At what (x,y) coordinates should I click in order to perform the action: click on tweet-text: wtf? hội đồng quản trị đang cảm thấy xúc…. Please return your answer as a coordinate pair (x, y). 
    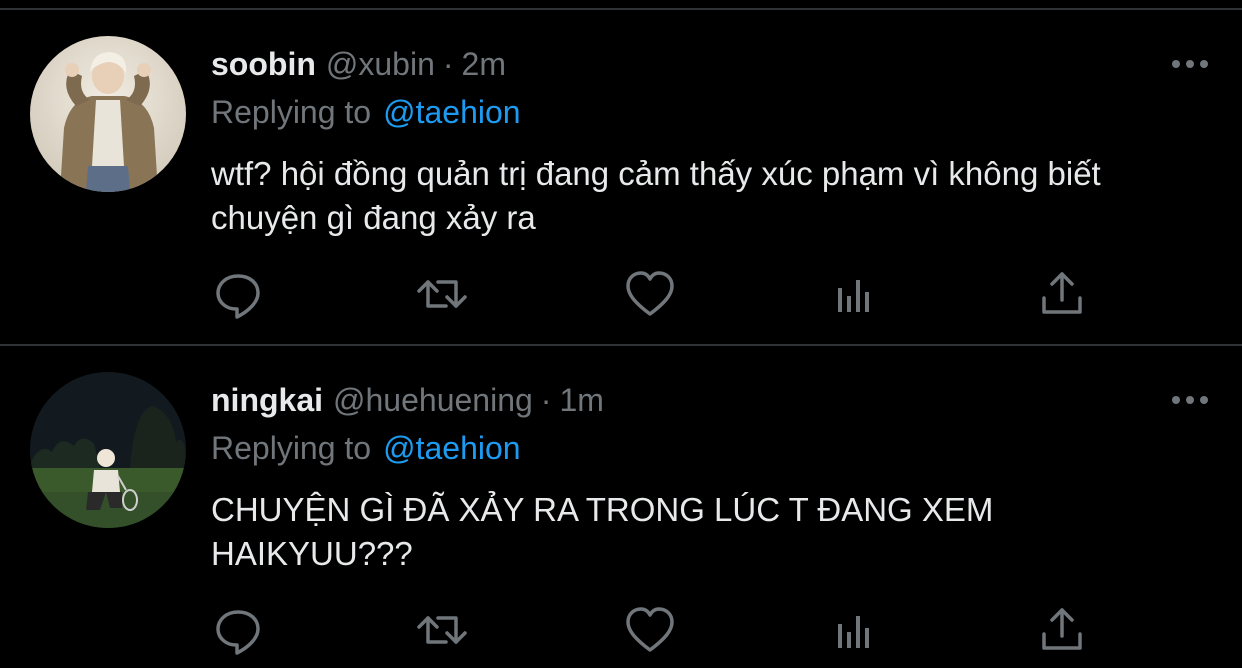
    Looking at the image, I should click on (656, 195).